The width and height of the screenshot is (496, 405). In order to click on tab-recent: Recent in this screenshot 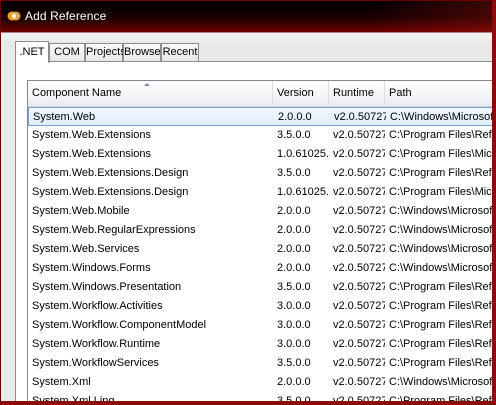, I will do `click(180, 52)`.